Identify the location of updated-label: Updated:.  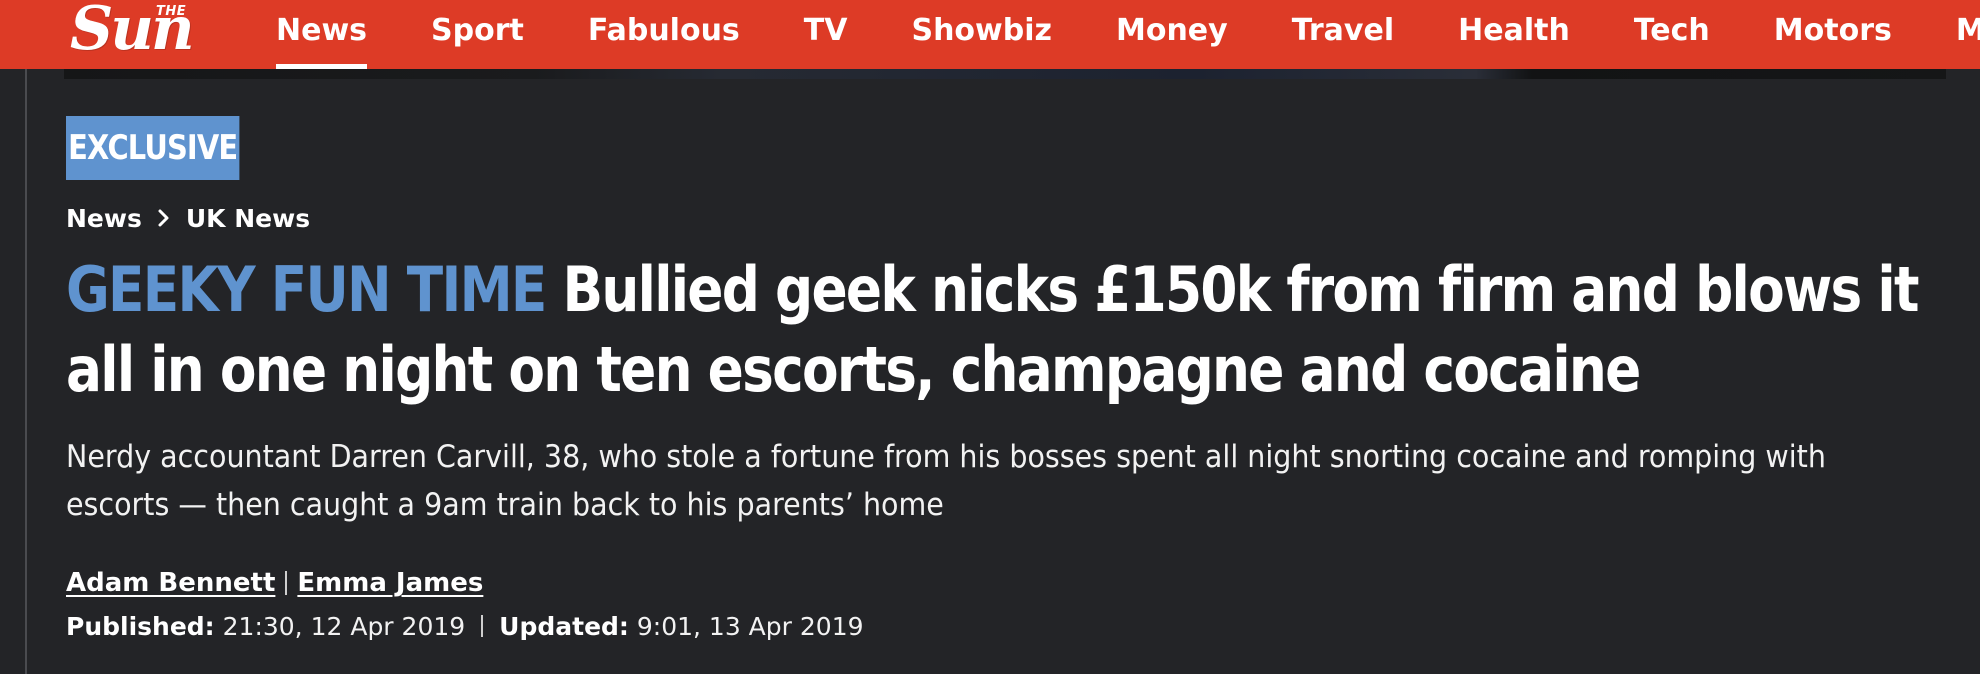
(564, 626).